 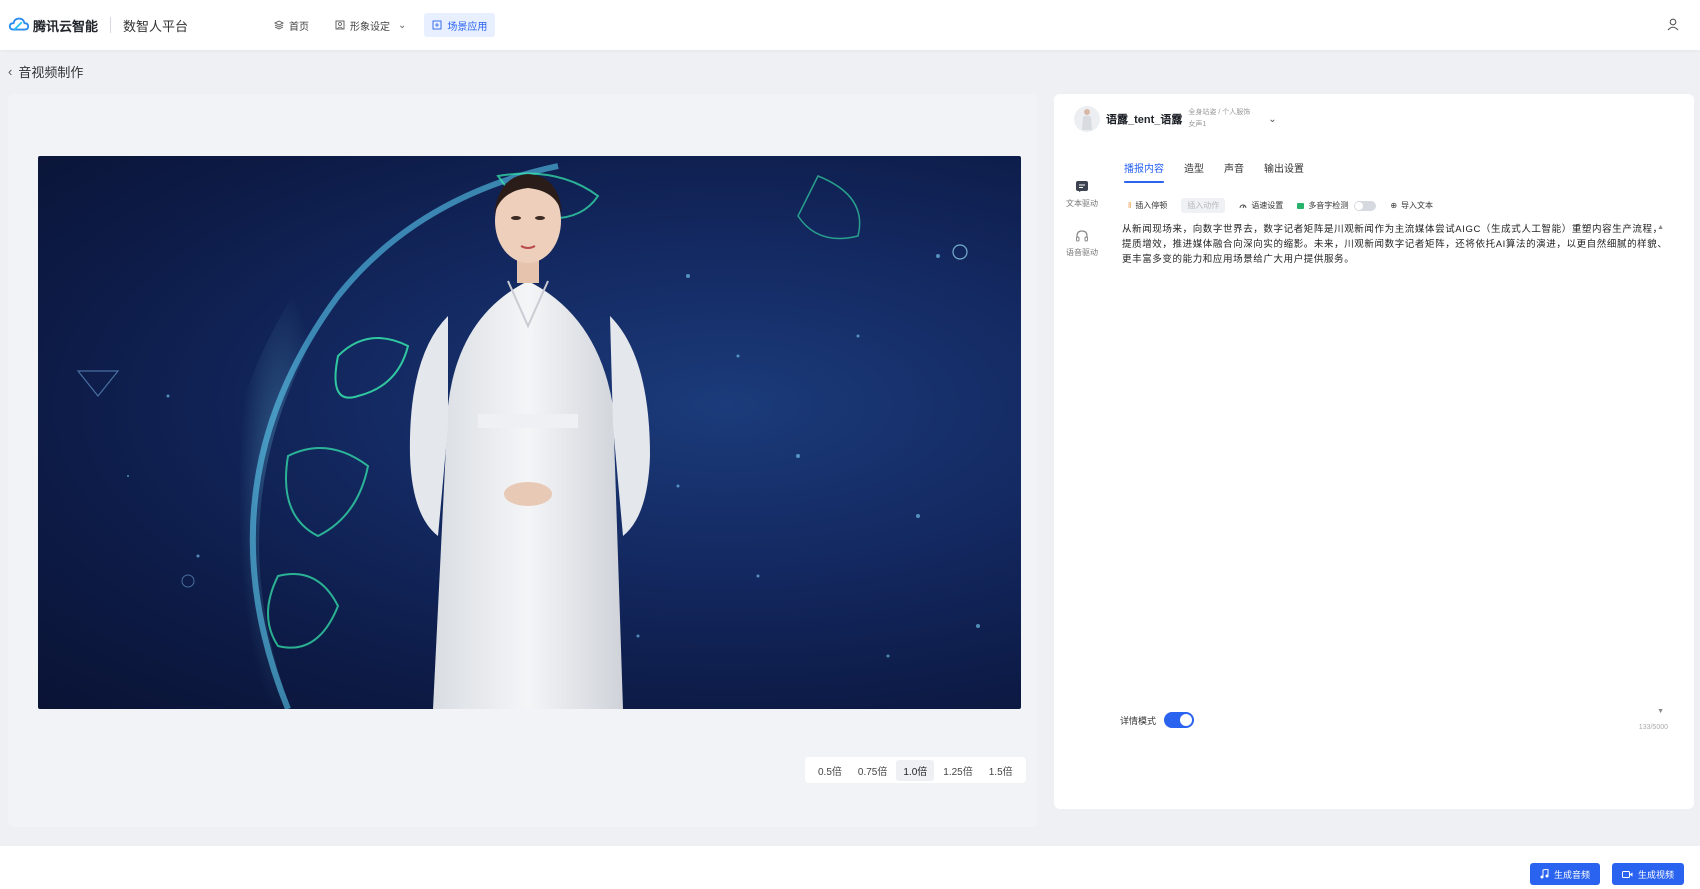 I want to click on cloud-logo-icon, so click(x=19, y=24).